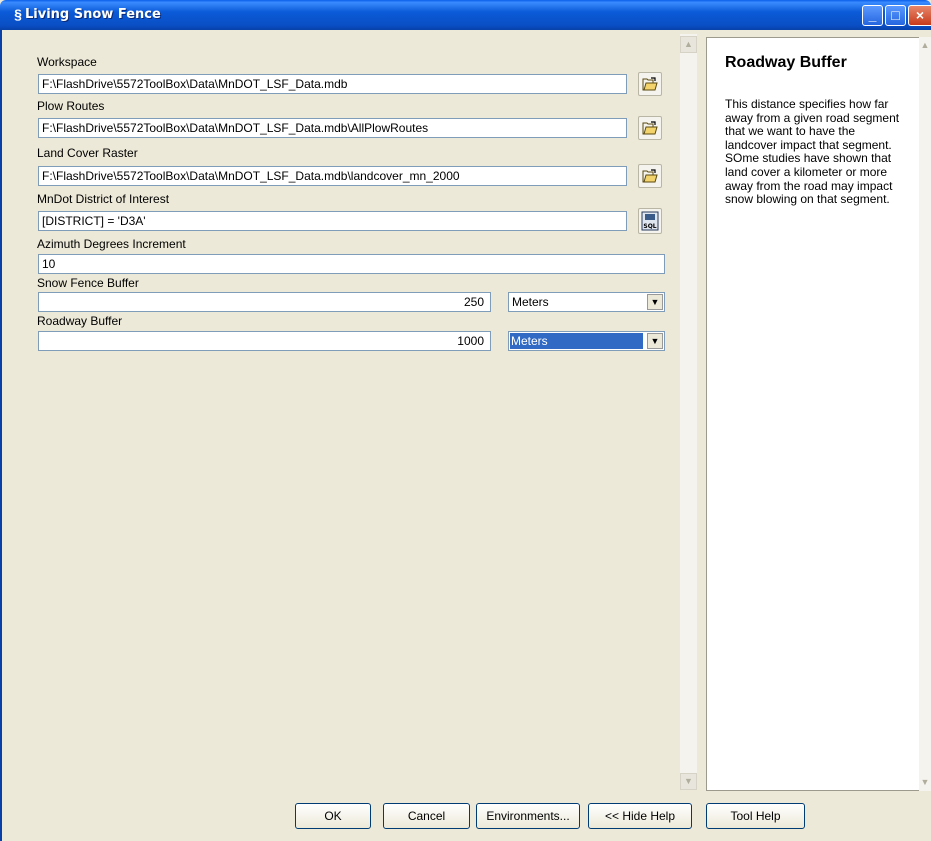 The height and width of the screenshot is (841, 931). I want to click on land-cover-label: Land Cover Raster, so click(87, 153).